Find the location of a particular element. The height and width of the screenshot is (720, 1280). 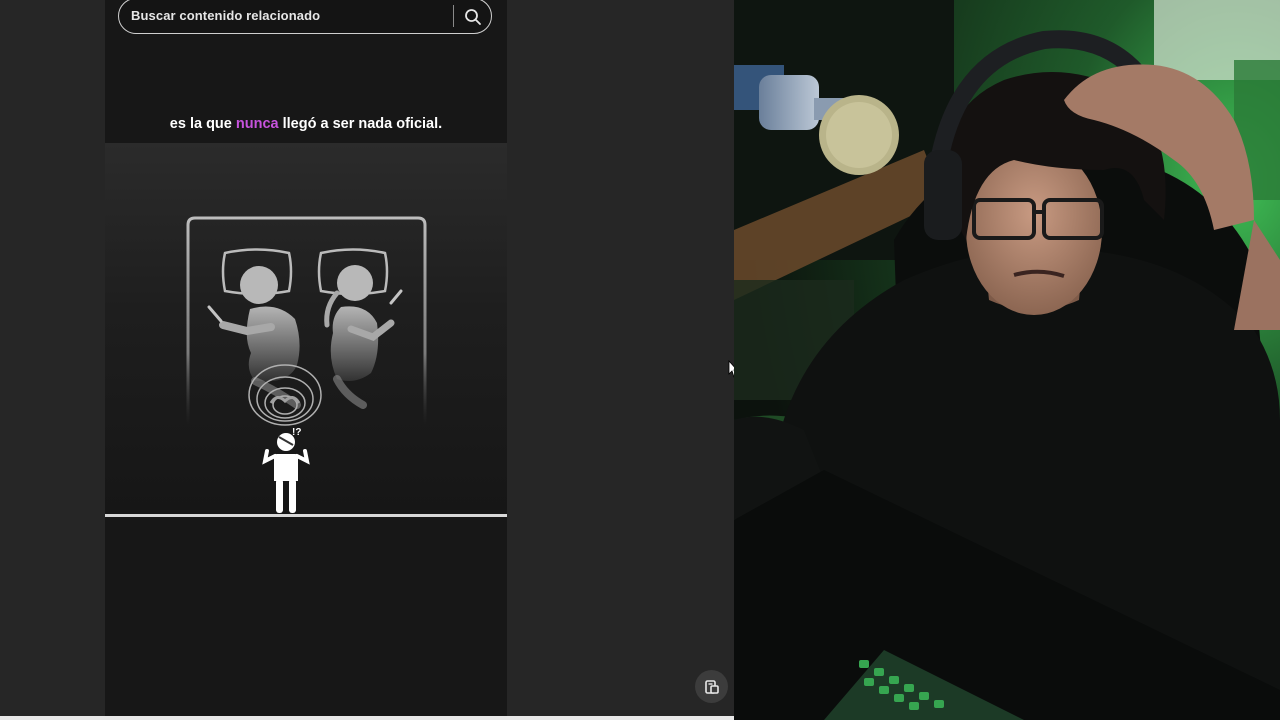

screen-capture-icon is located at coordinates (711, 686).